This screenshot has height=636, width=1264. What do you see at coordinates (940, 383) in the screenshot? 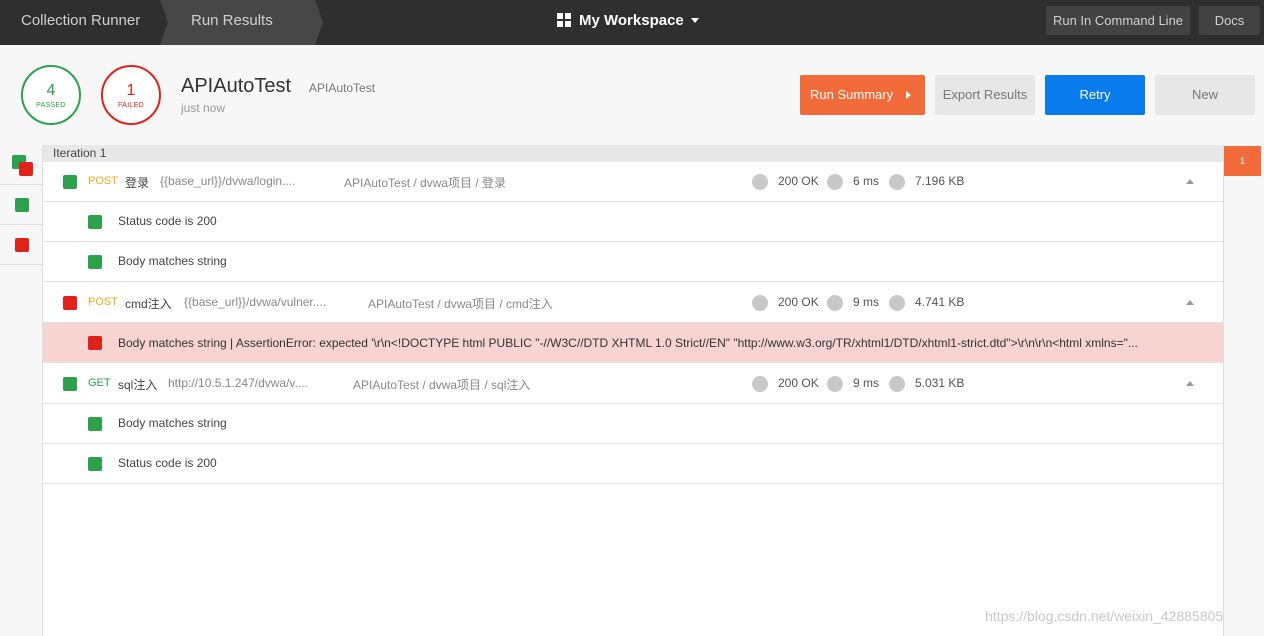
I see `response-size: 5.031 KB` at bounding box center [940, 383].